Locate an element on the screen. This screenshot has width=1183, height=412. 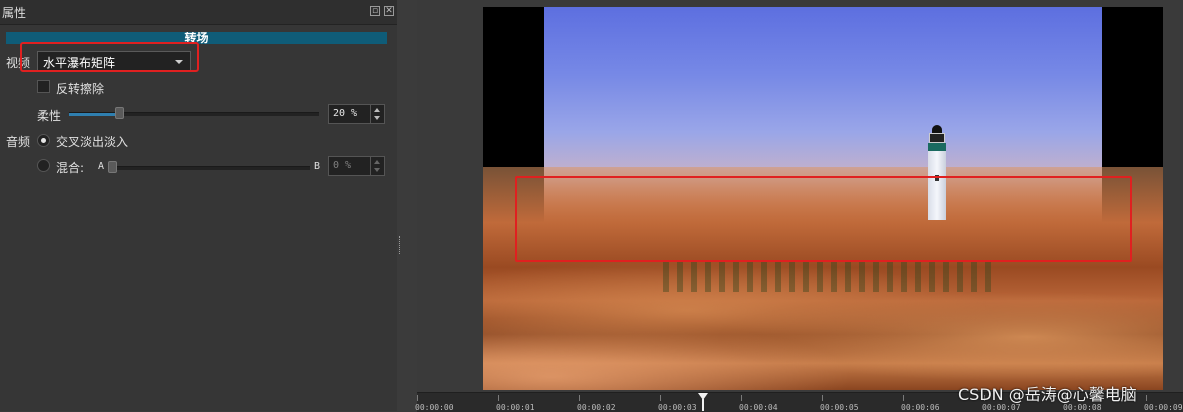
softness-spinbox: 20 % is located at coordinates (356, 114).